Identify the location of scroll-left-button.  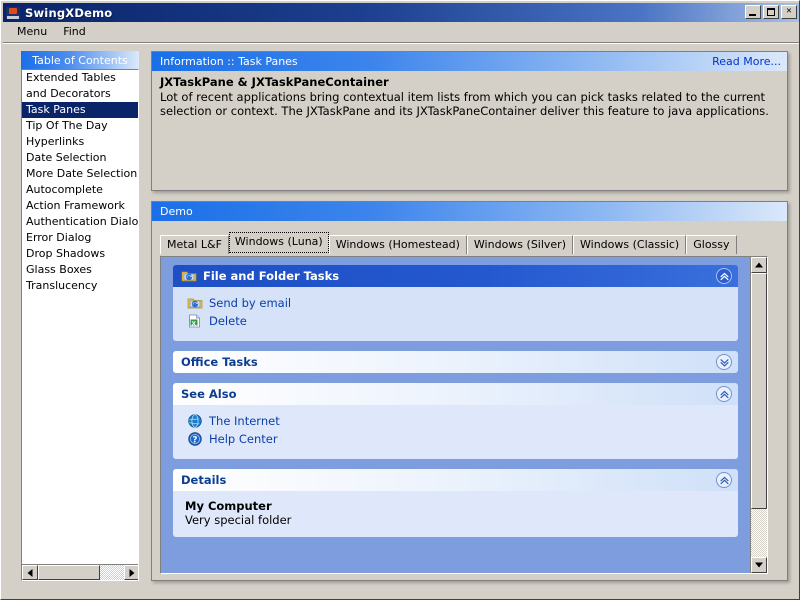
(30, 572).